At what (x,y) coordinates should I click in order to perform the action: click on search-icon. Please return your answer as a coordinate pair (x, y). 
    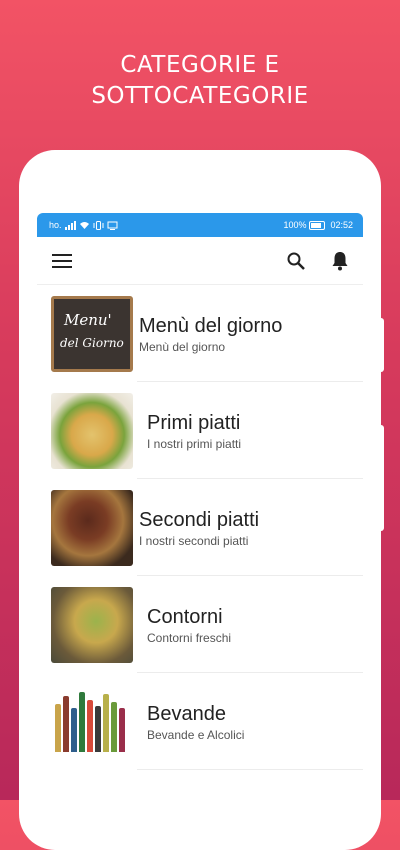
    Looking at the image, I should click on (296, 261).